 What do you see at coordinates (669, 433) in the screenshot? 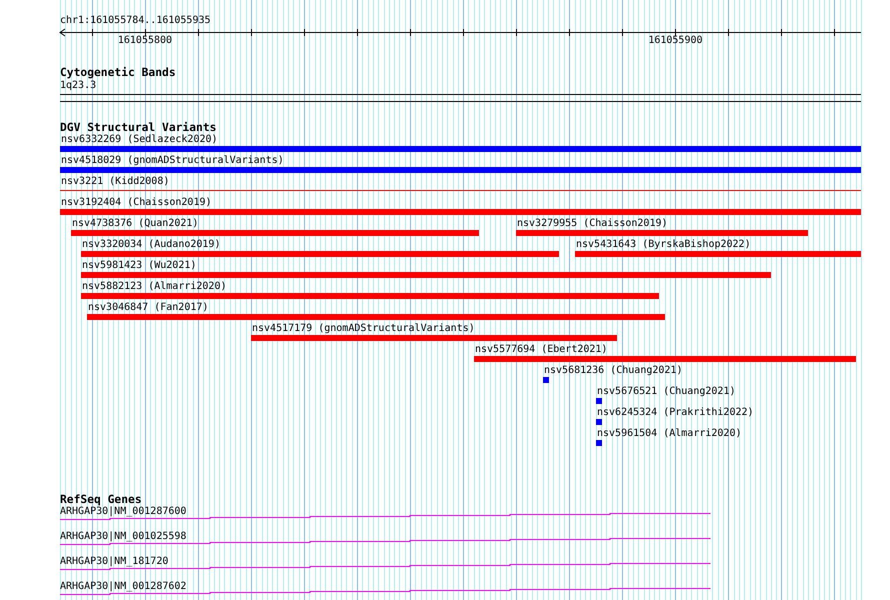
I see `variant-label: nsv5961504 (Almarri2020)` at bounding box center [669, 433].